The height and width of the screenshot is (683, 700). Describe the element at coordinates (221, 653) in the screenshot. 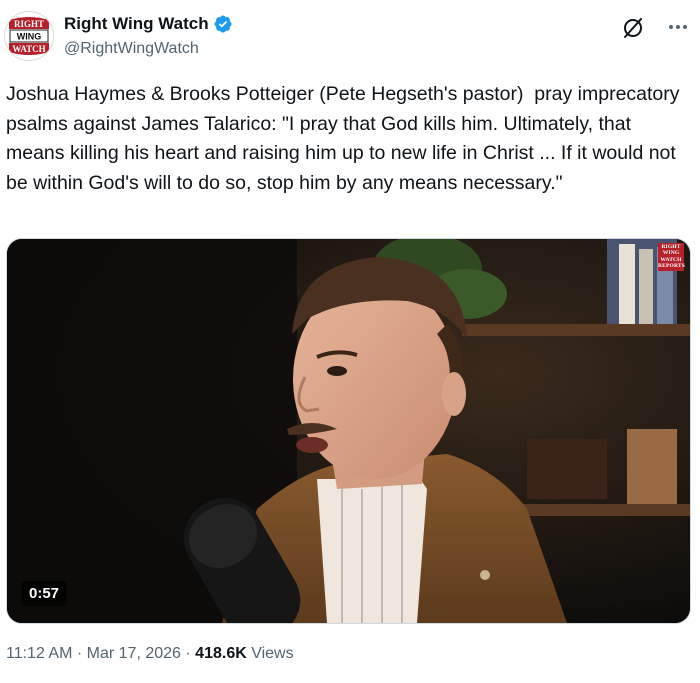

I see `views-count: 418.6K` at that location.